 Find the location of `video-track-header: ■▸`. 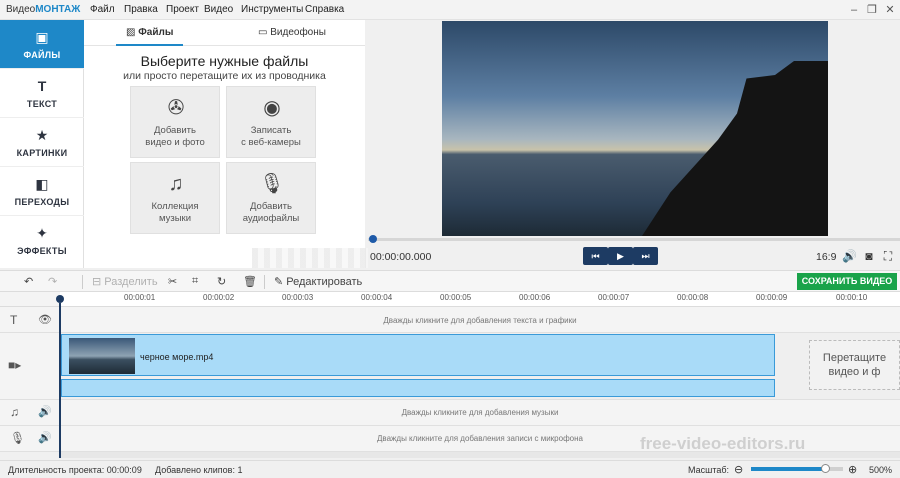

video-track-header: ■▸ is located at coordinates (30, 366).